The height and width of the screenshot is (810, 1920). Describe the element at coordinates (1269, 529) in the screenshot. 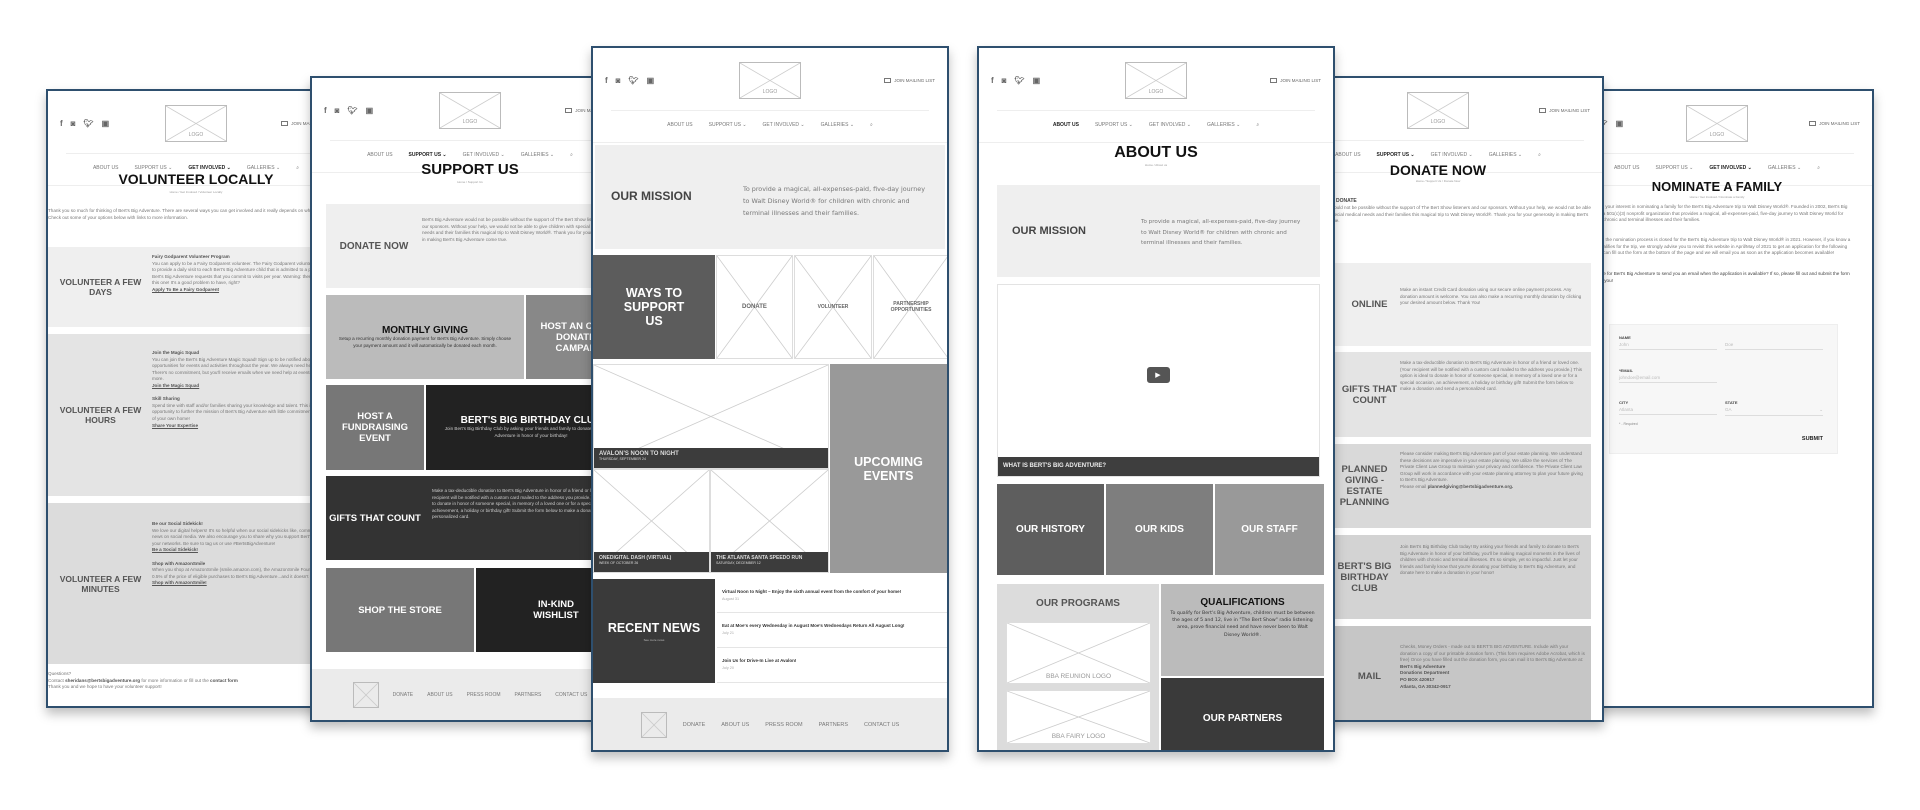

I see `our-staff-tile: OUR STAFF` at that location.